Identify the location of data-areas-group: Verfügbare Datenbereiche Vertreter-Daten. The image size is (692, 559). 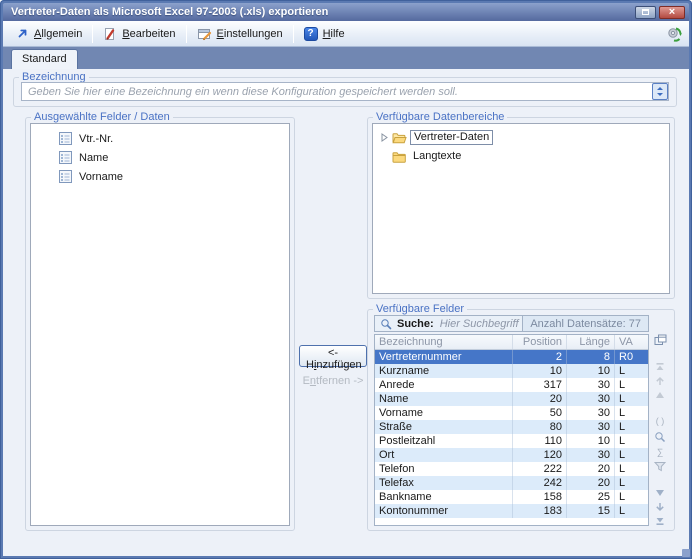
(521, 205).